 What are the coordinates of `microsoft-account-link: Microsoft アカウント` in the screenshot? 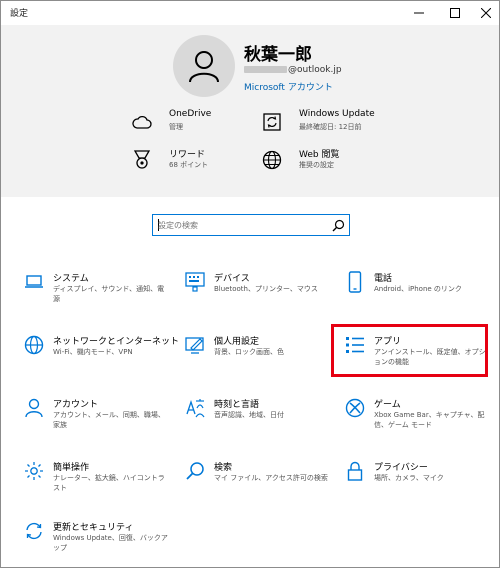 It's located at (288, 86).